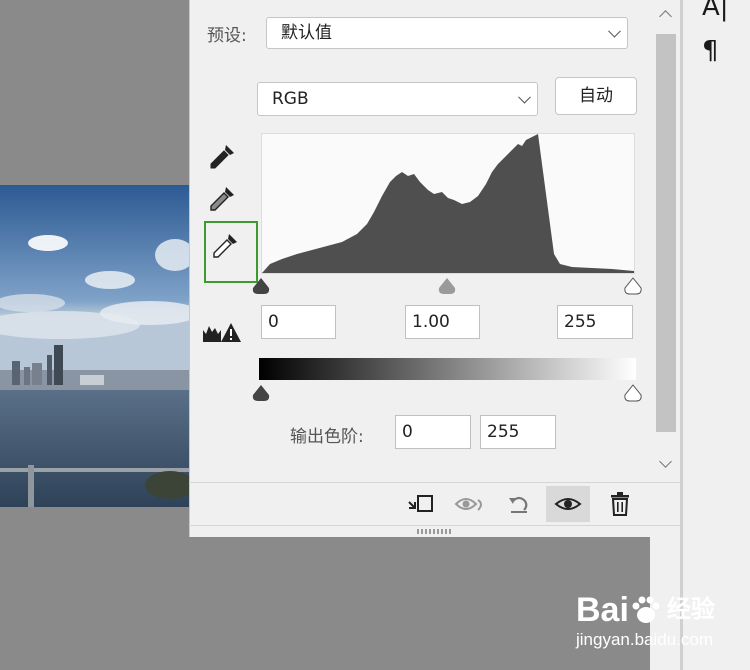  I want to click on delete-button, so click(620, 504).